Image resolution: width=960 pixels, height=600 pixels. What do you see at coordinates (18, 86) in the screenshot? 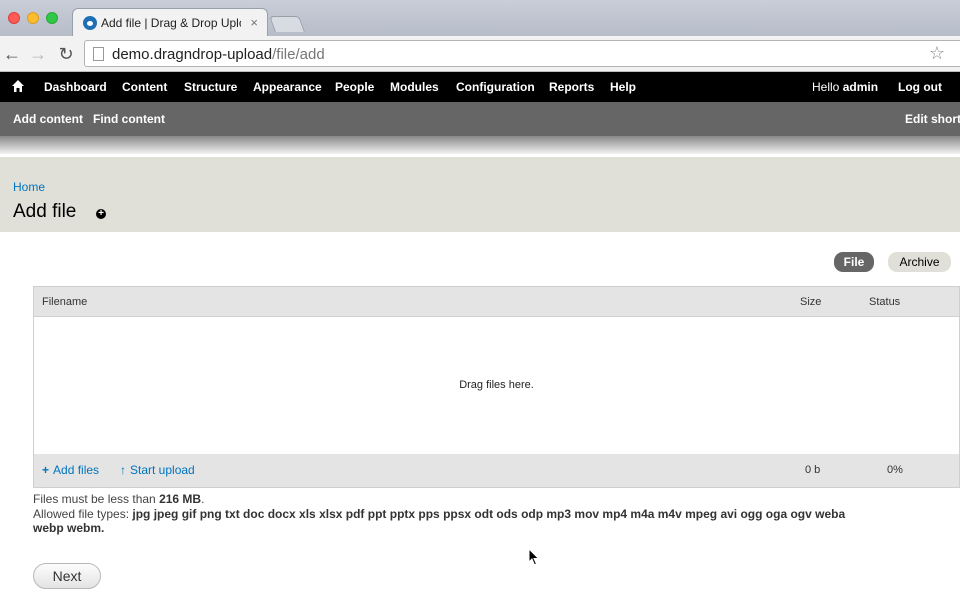
I see `home-icon` at bounding box center [18, 86].